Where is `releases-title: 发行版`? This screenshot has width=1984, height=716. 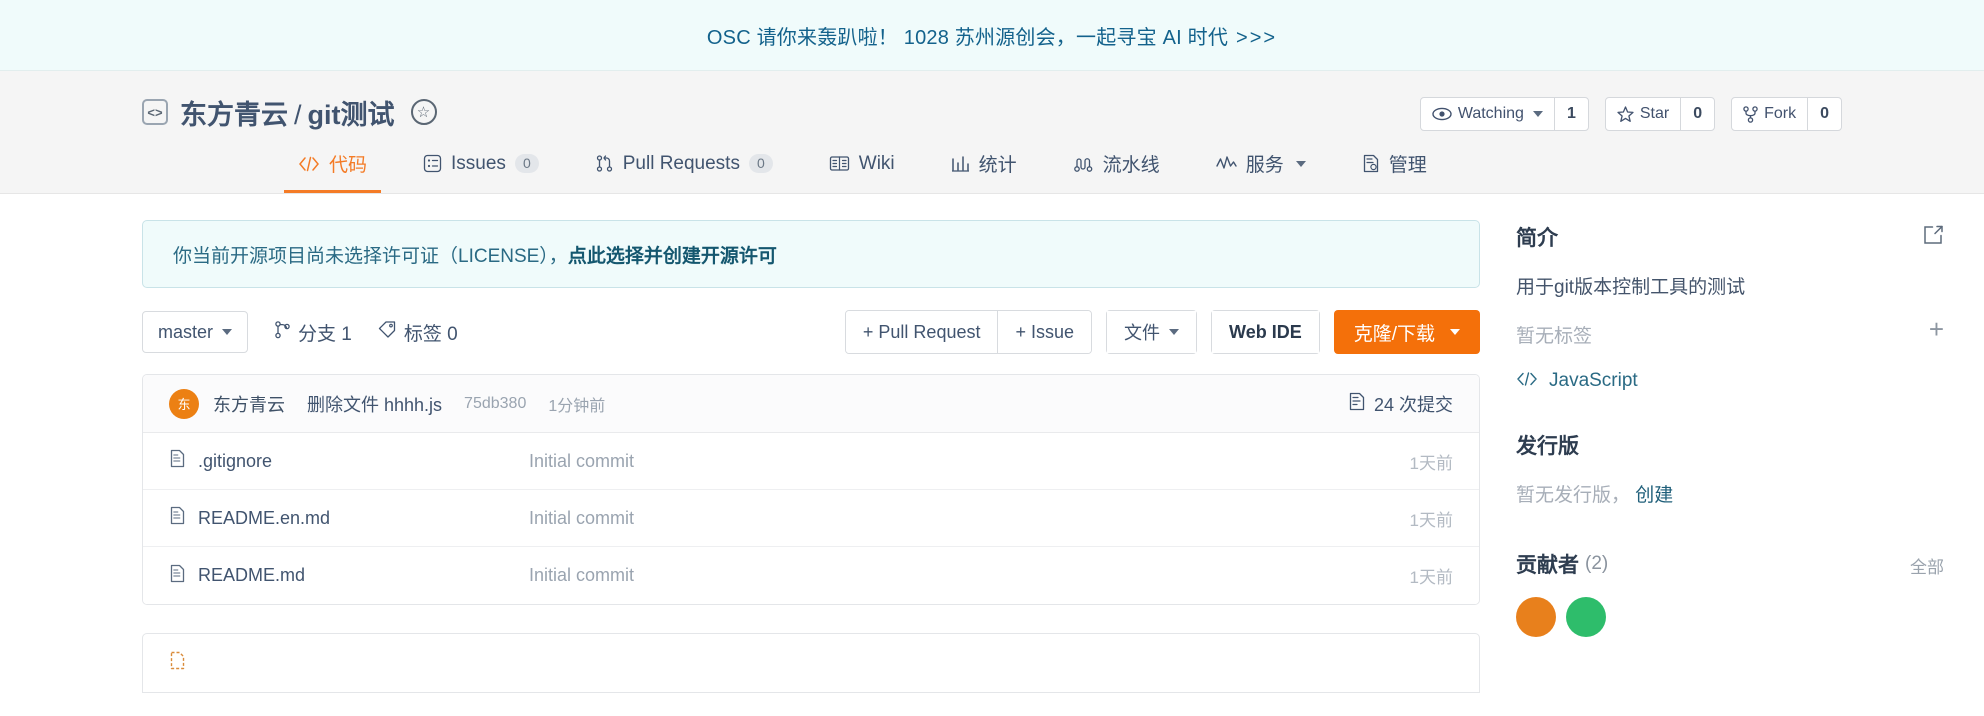
releases-title: 发行版 is located at coordinates (1547, 446).